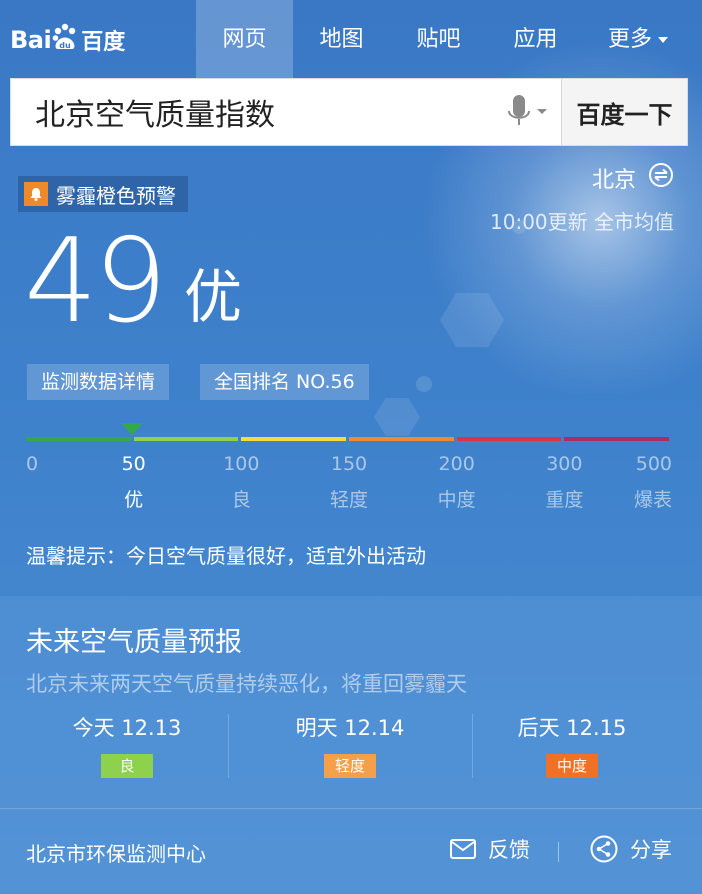  I want to click on search-button: 百度一下, so click(624, 112).